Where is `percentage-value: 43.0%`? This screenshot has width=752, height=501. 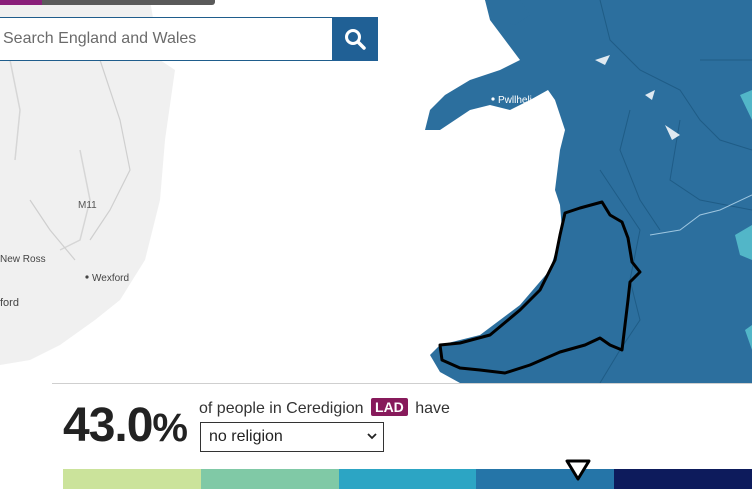 percentage-value: 43.0% is located at coordinates (125, 425).